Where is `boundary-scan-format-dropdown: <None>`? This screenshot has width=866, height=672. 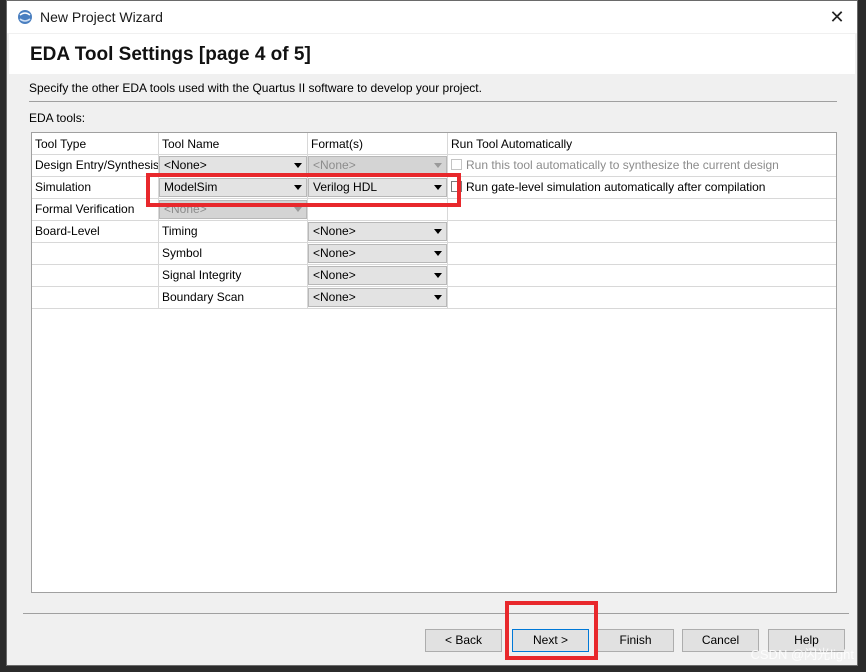 boundary-scan-format-dropdown: <None> is located at coordinates (377, 297).